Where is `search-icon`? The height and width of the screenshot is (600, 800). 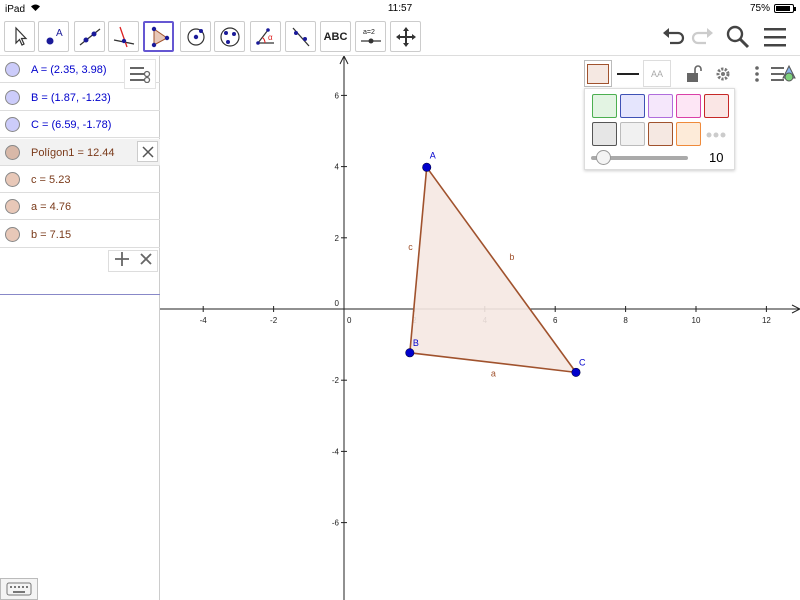 search-icon is located at coordinates (738, 37).